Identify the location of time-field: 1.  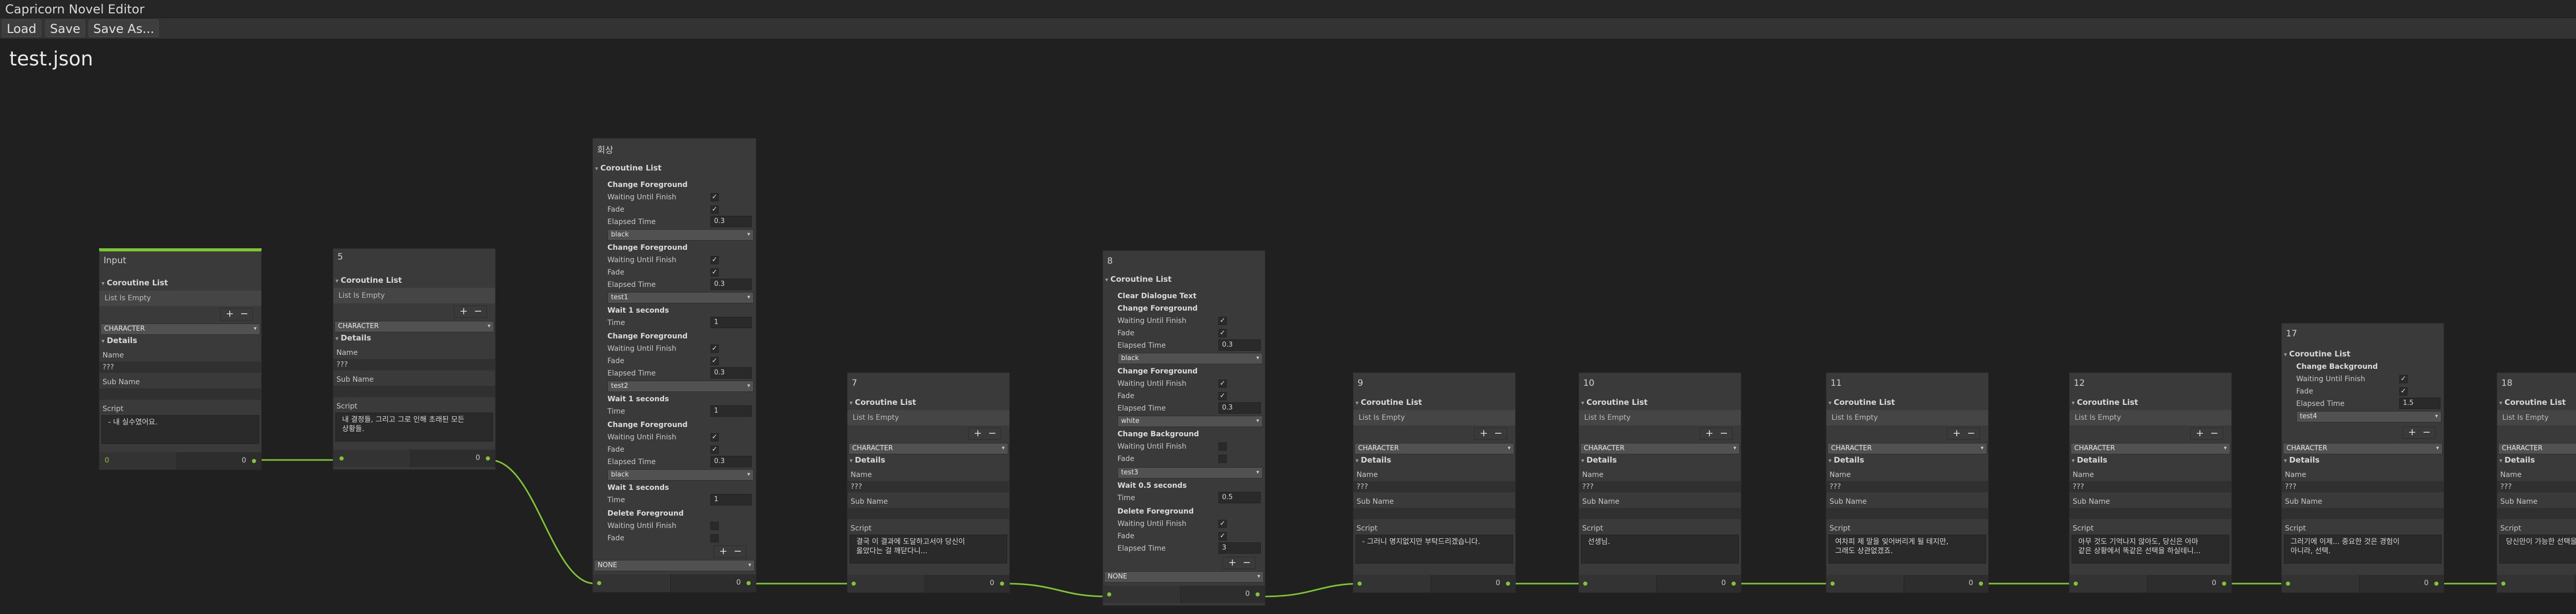
(731, 499).